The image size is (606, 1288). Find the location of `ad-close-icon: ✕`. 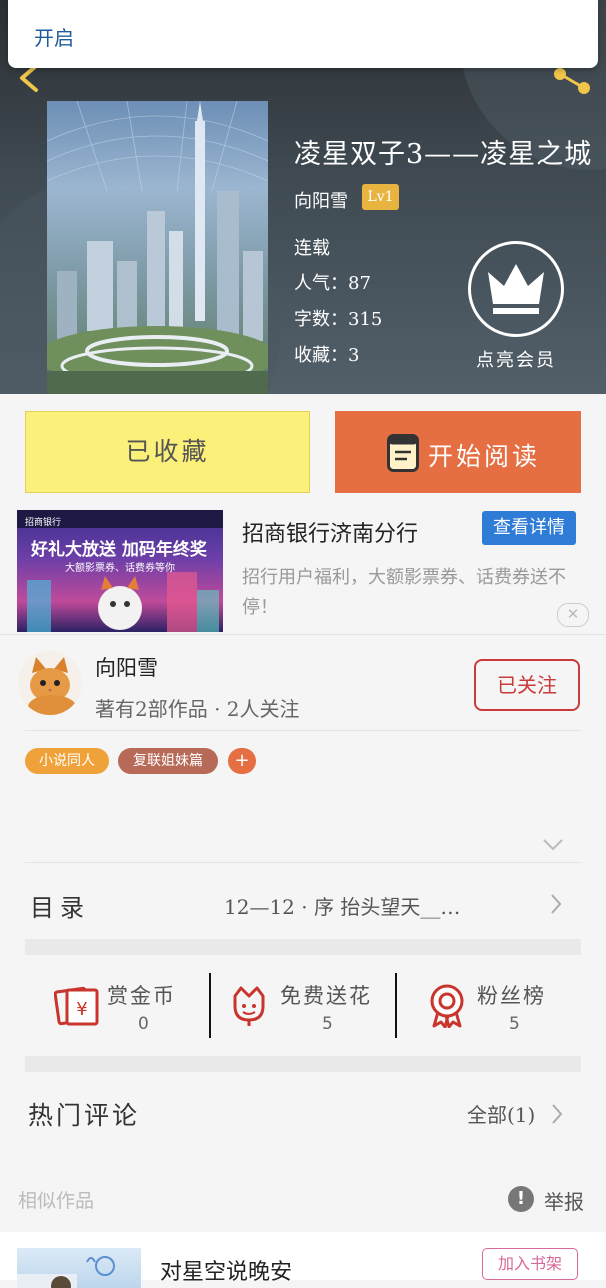

ad-close-icon: ✕ is located at coordinates (573, 615).